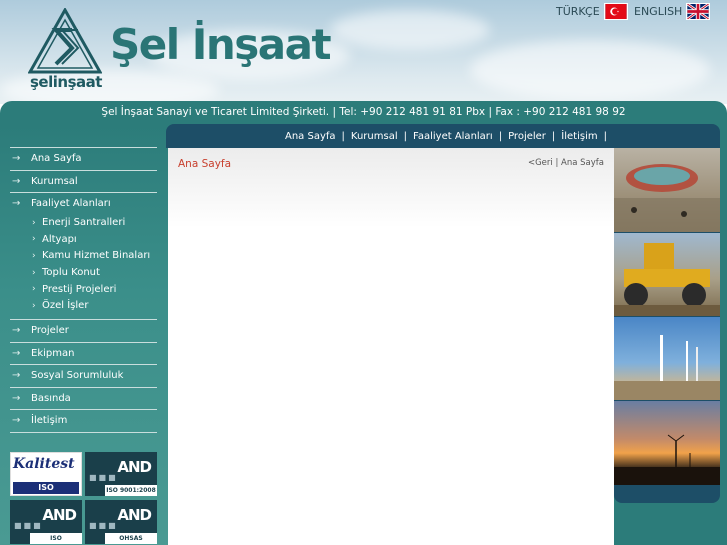  I want to click on certificate-and-iso9001: AND ■■■ ISO 9001:2008, so click(121, 474).